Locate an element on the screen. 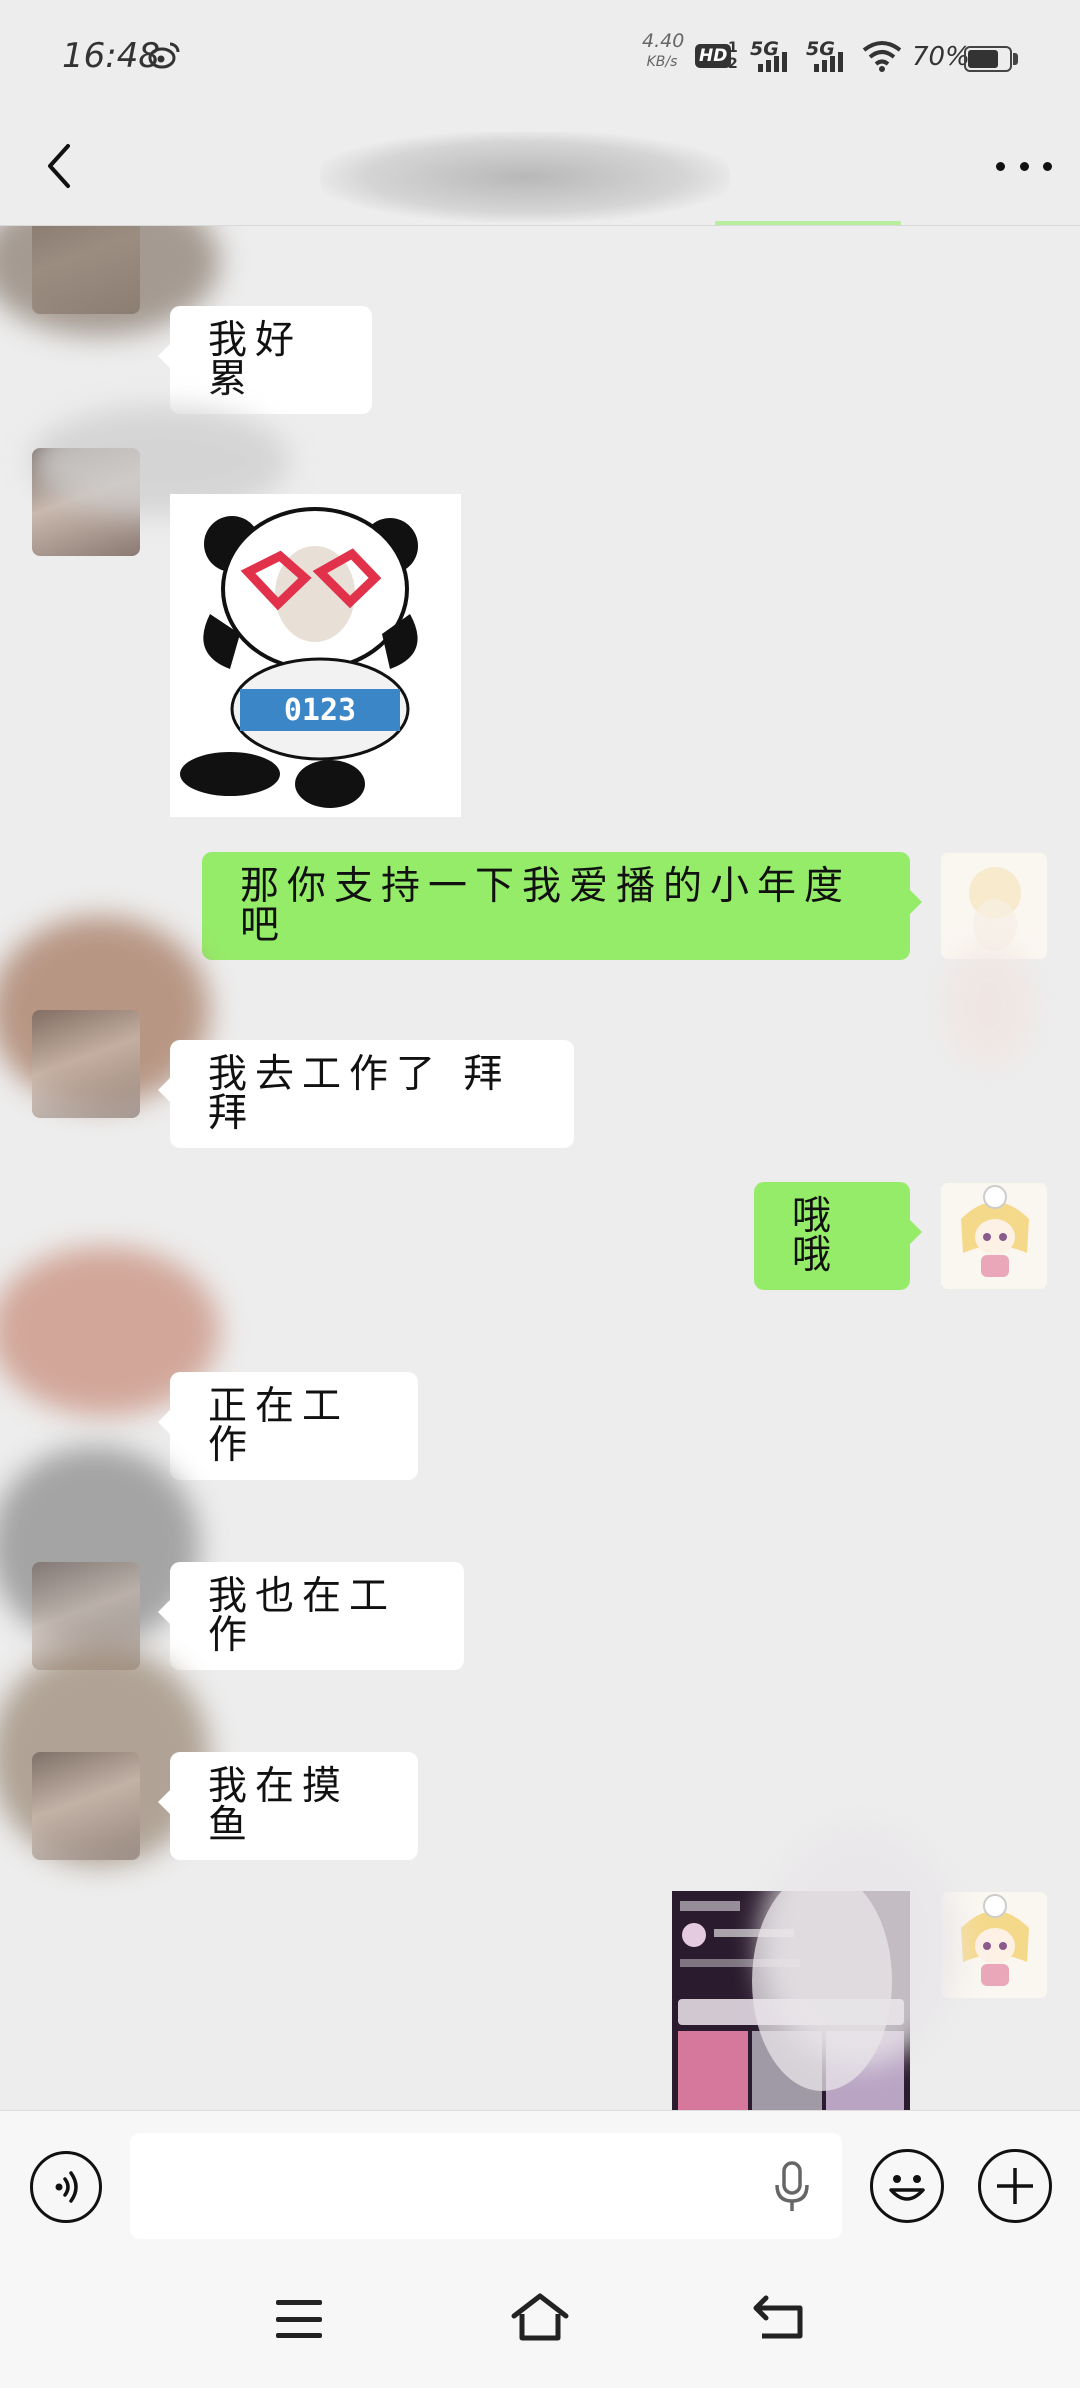 This screenshot has width=1080, height=2388. message-bubble-incoming: 我好累 is located at coordinates (265, 360).